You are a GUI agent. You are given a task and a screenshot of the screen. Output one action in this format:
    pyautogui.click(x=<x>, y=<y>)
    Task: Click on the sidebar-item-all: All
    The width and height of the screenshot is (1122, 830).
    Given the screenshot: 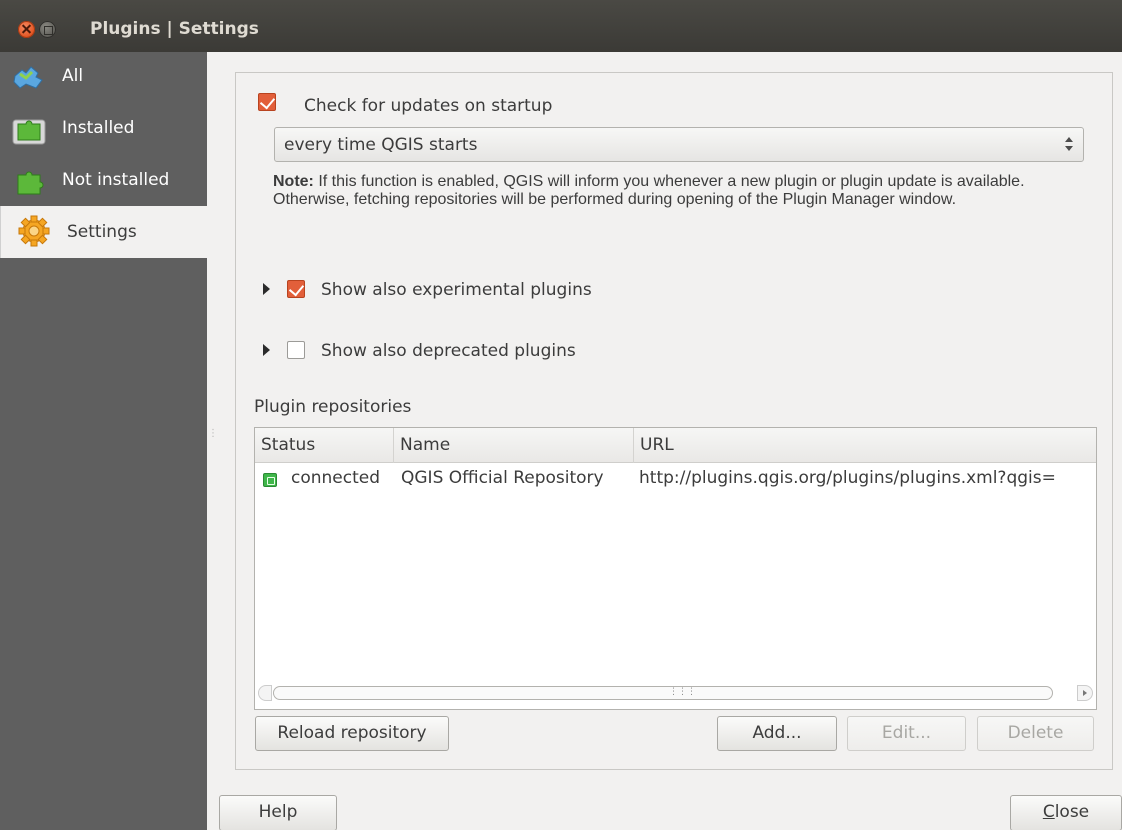 What is the action you would take?
    pyautogui.click(x=103, y=78)
    